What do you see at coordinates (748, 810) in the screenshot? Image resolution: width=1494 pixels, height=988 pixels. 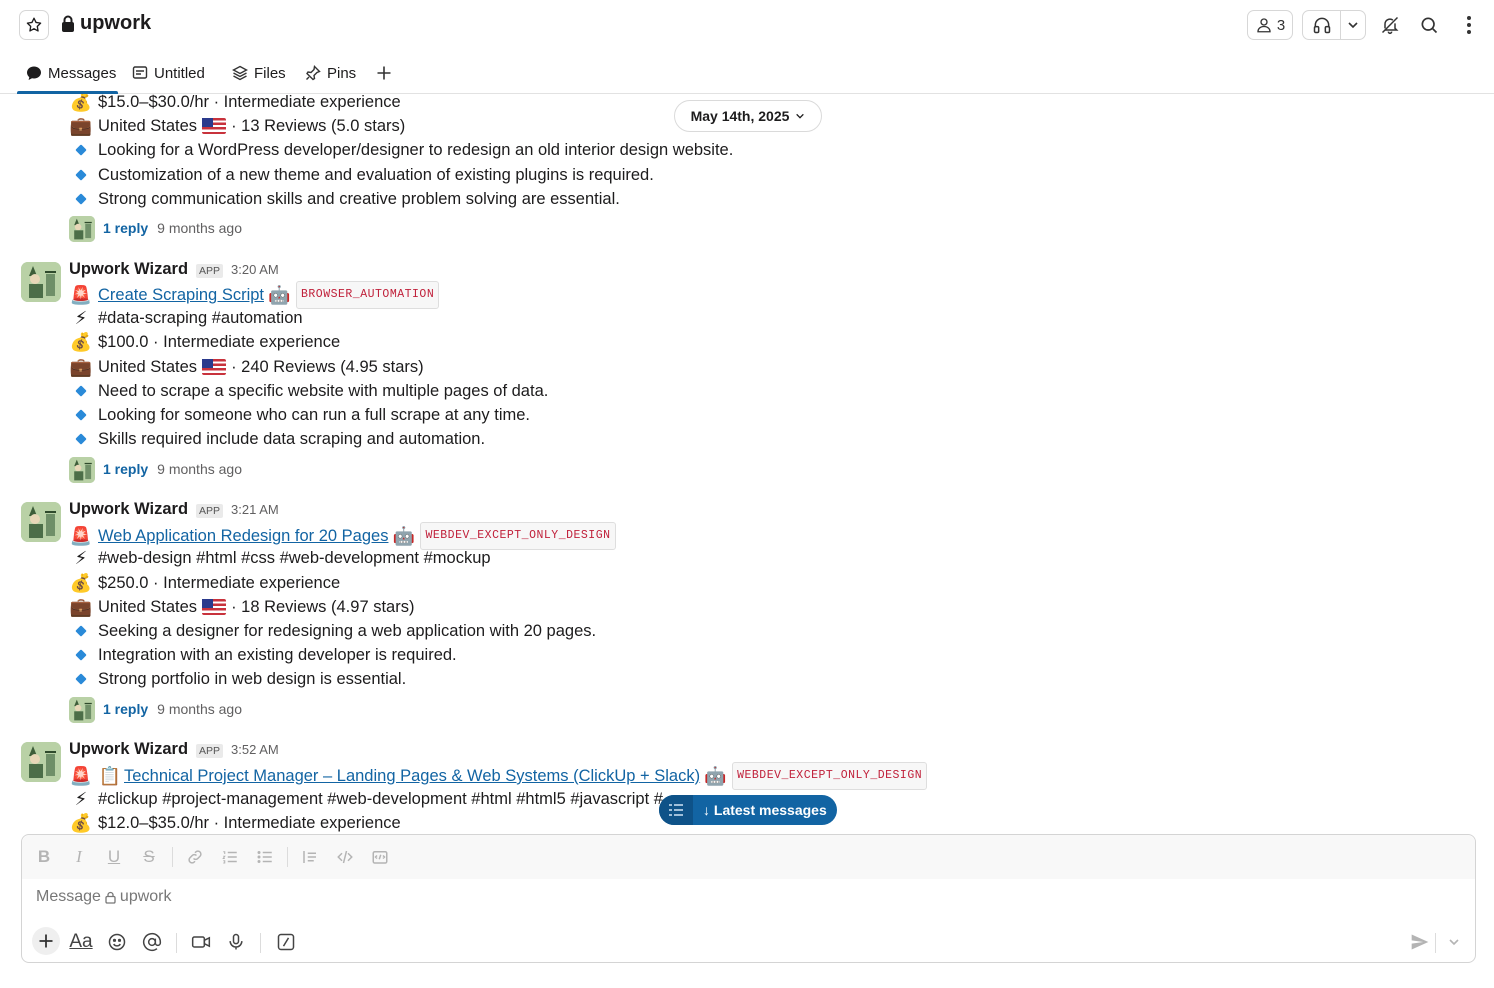 I see `latest-messages-button: ↓ Latest messages` at bounding box center [748, 810].